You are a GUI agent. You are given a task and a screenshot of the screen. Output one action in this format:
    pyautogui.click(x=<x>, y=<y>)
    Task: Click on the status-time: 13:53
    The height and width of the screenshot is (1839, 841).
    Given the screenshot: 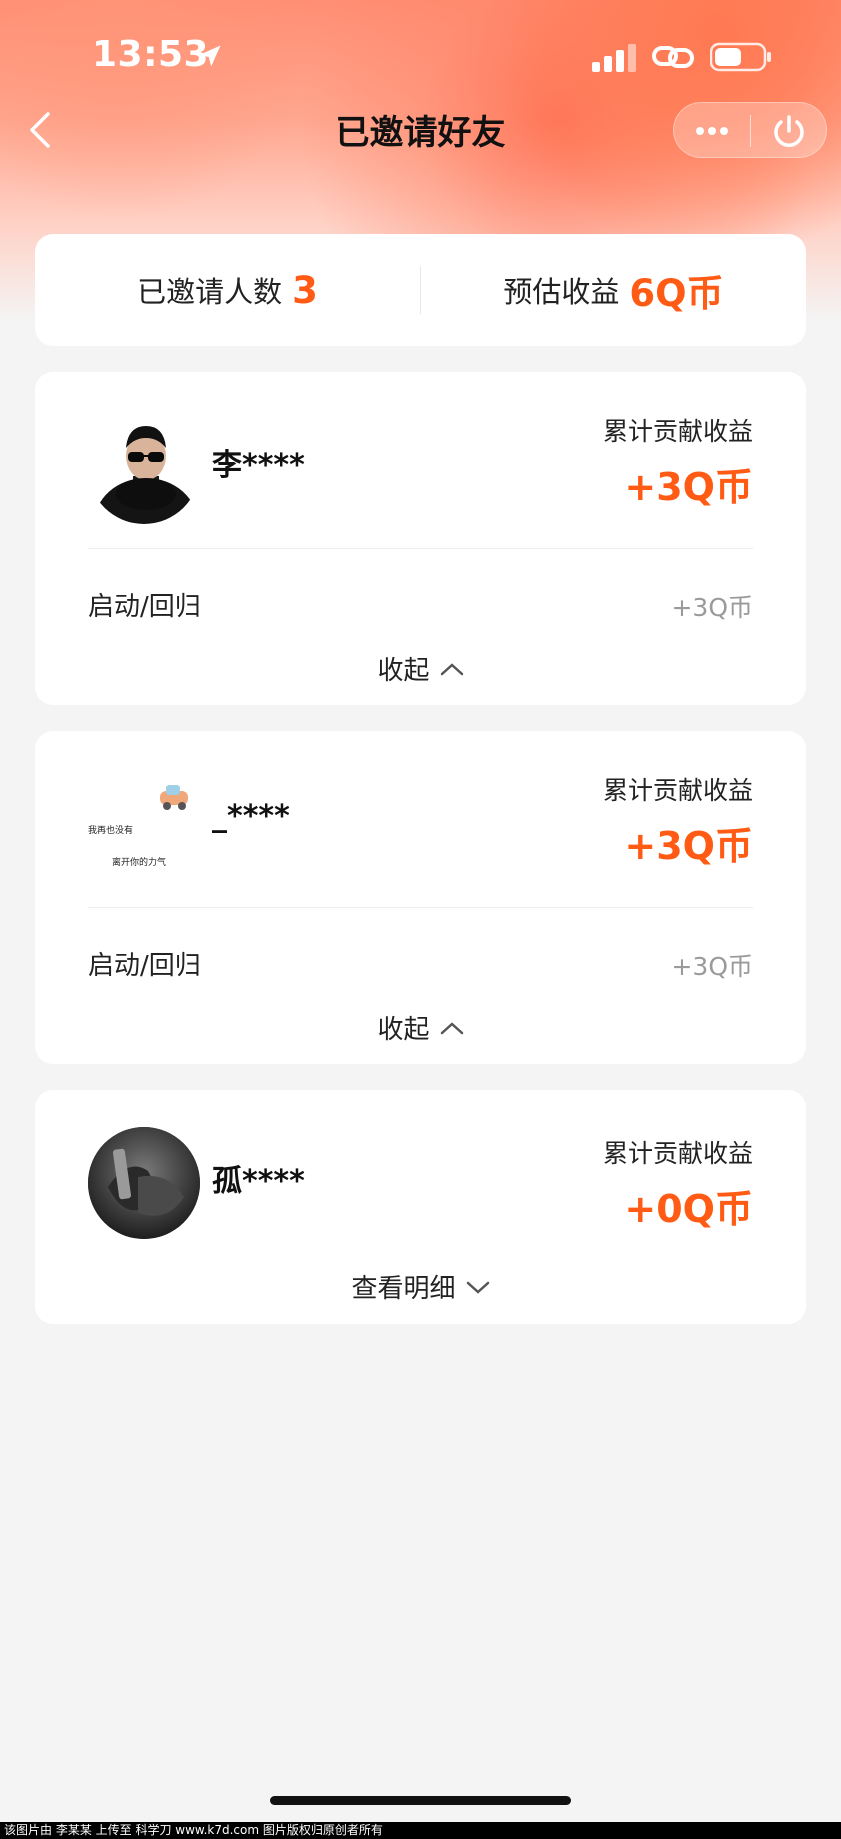 What is the action you would take?
    pyautogui.click(x=151, y=54)
    